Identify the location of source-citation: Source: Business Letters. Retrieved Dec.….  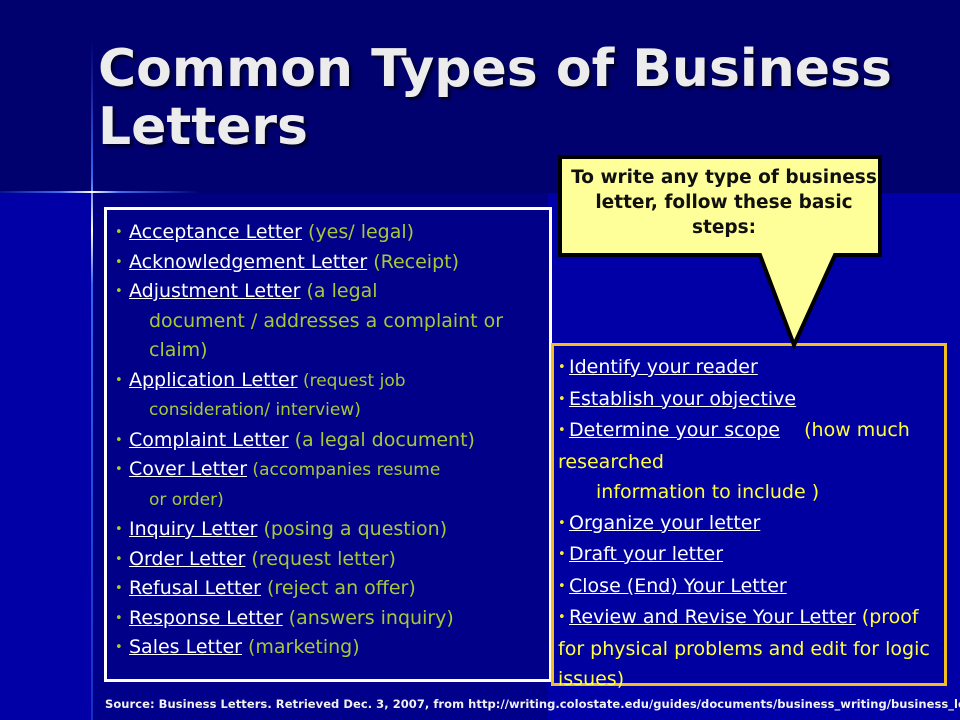
(532, 704).